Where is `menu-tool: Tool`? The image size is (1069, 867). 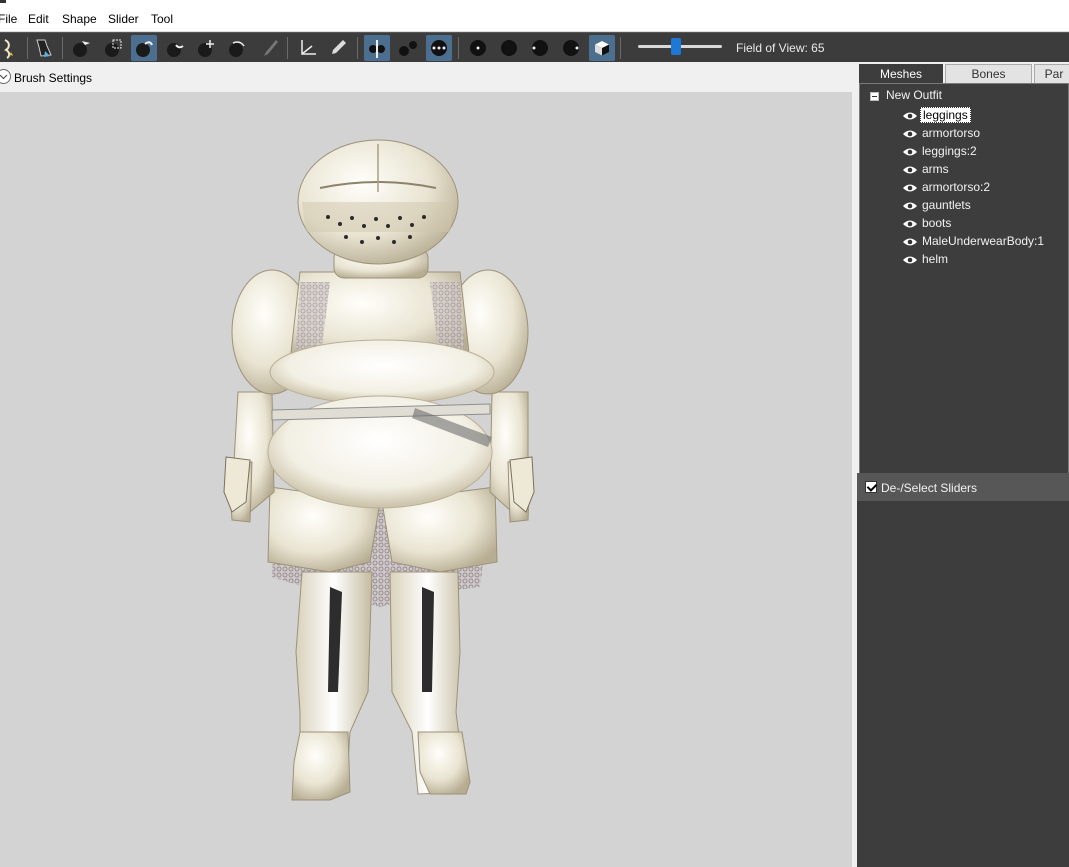 menu-tool: Tool is located at coordinates (162, 19).